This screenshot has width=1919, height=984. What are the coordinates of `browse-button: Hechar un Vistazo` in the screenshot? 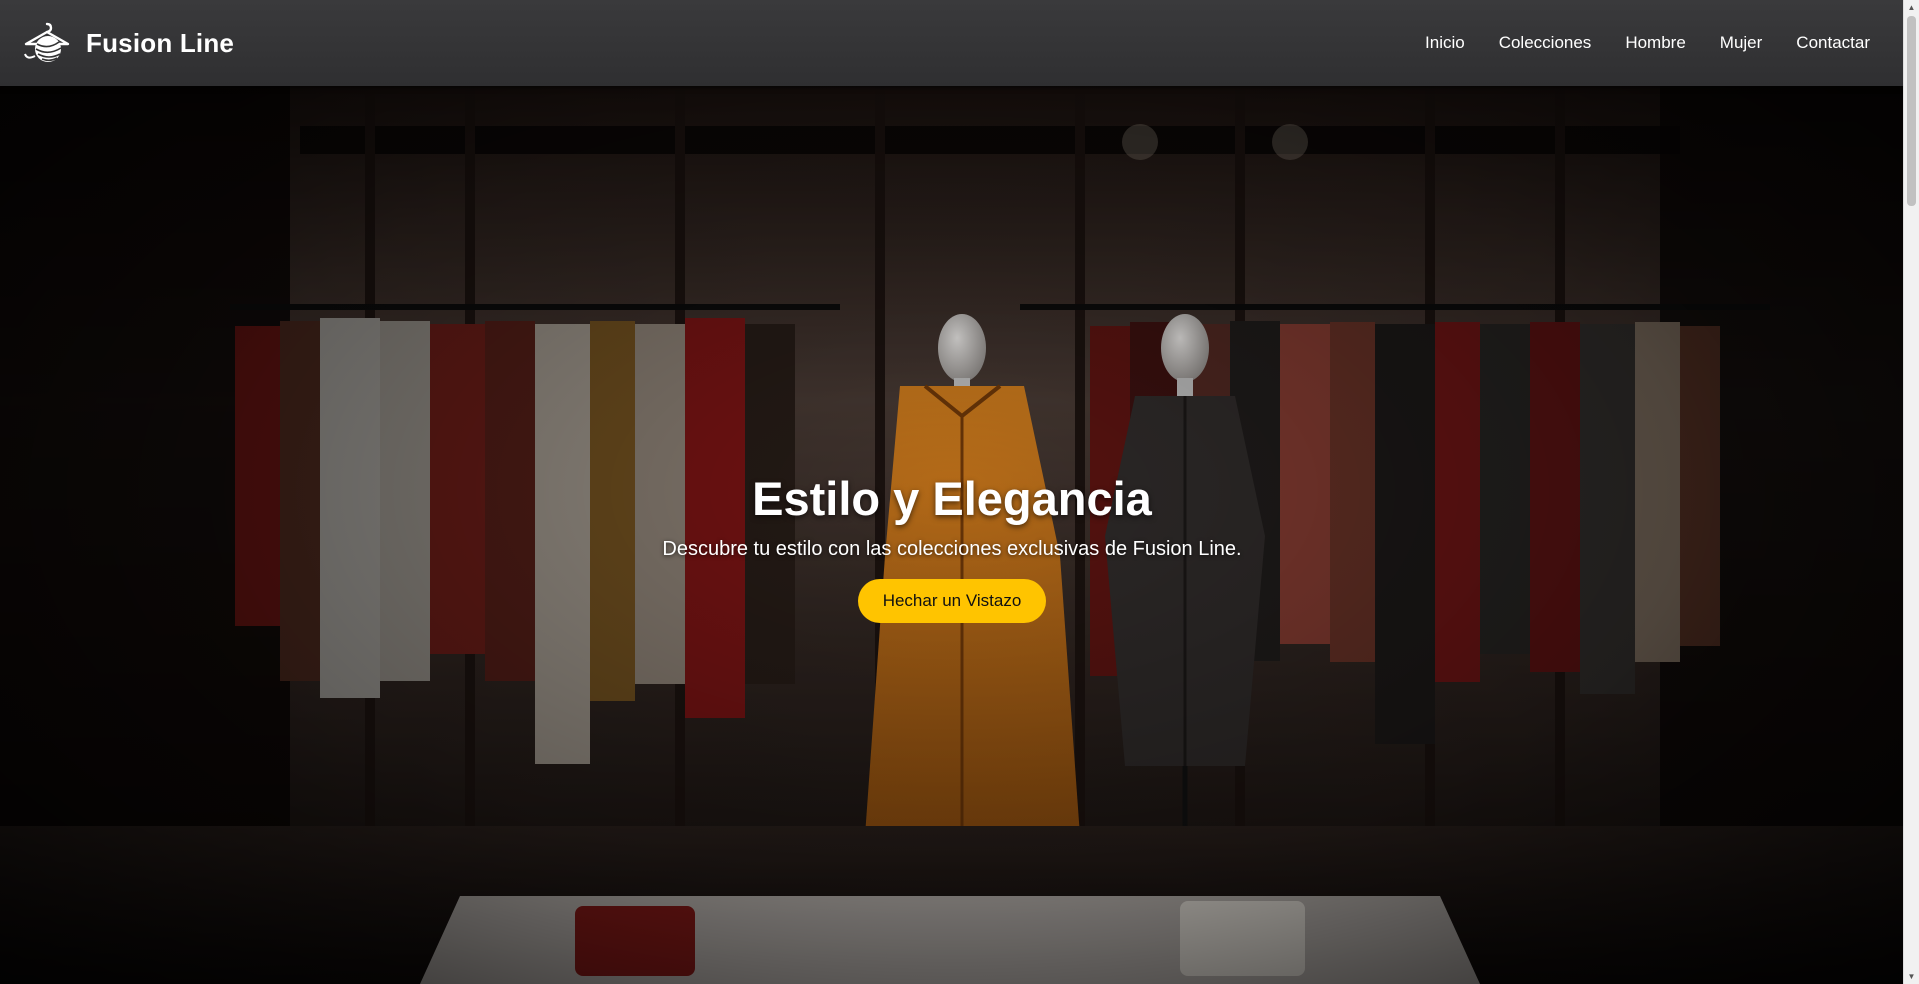 It's located at (952, 601).